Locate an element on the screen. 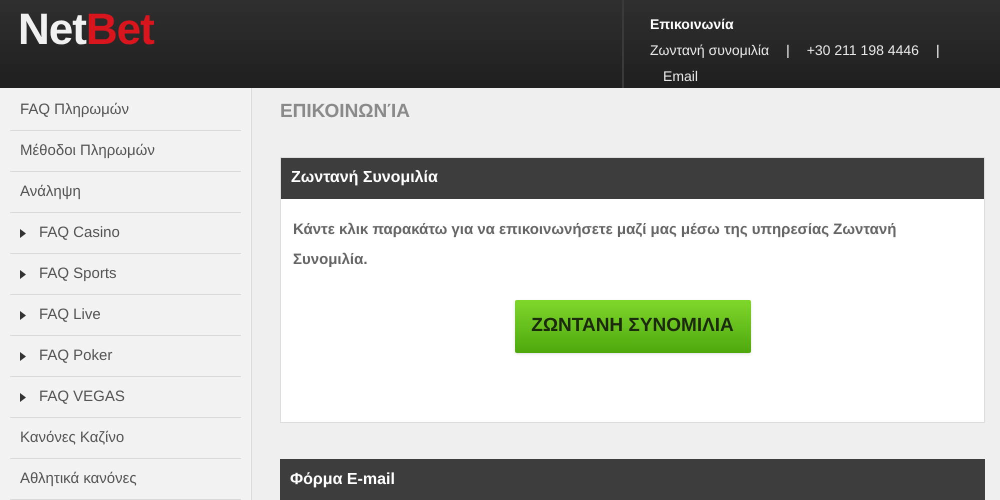 The height and width of the screenshot is (500, 1000). logo: NetBet is located at coordinates (86, 29).